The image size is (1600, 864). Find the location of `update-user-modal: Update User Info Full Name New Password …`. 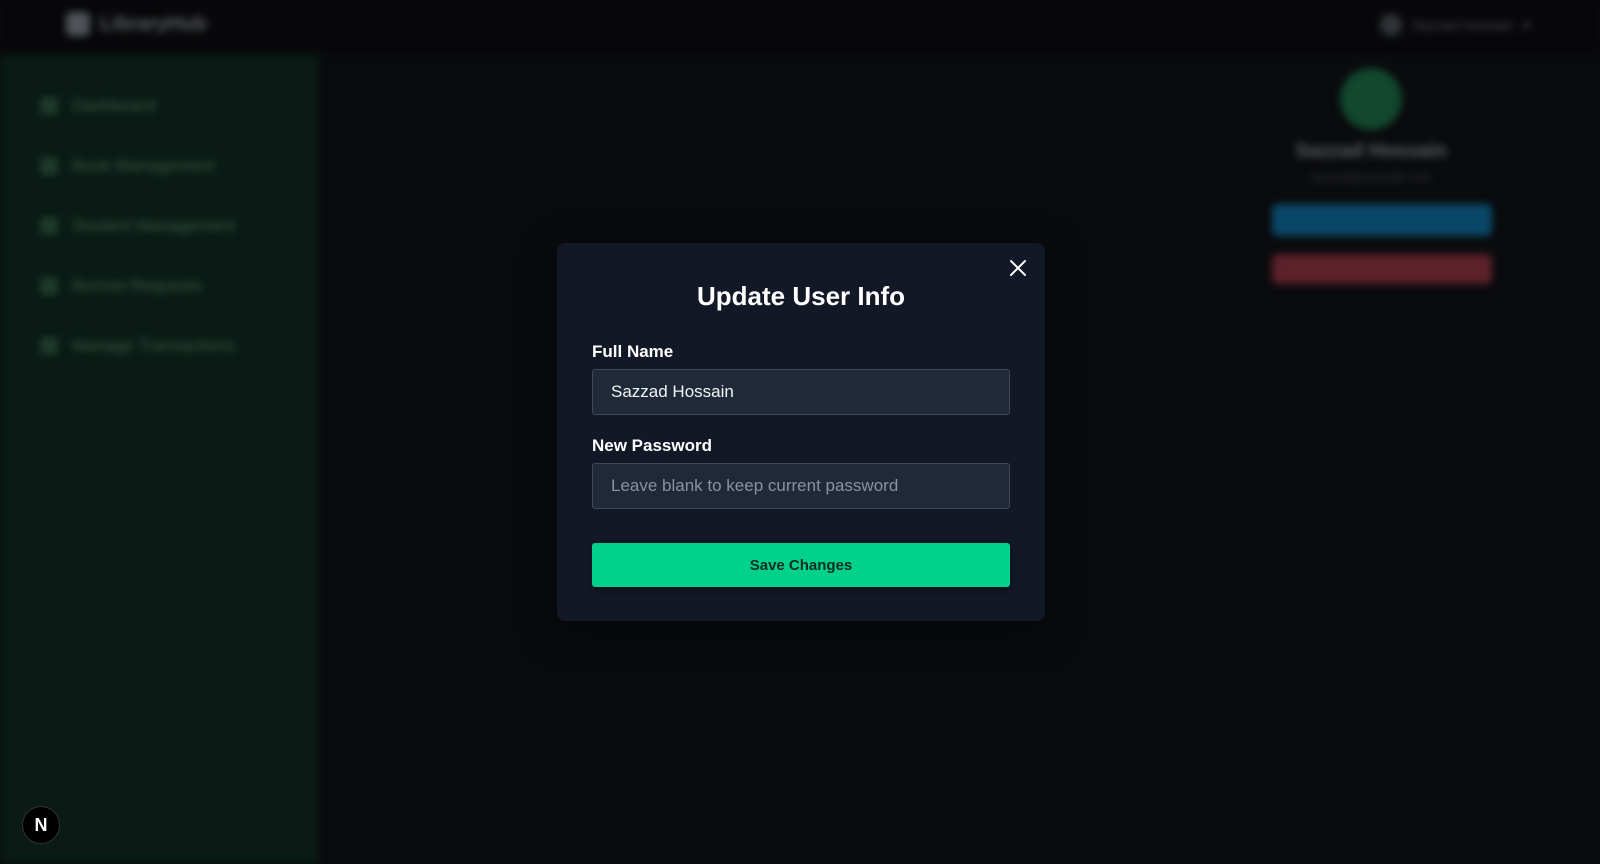

update-user-modal: Update User Info Full Name New Password … is located at coordinates (801, 432).